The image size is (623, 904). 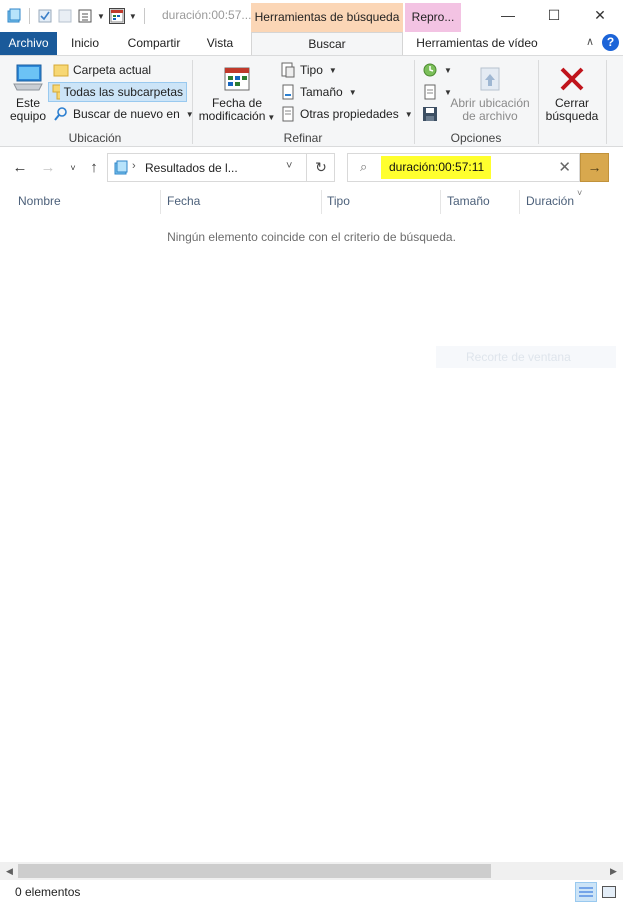 What do you see at coordinates (28, 77) in the screenshot?
I see `computer-icon` at bounding box center [28, 77].